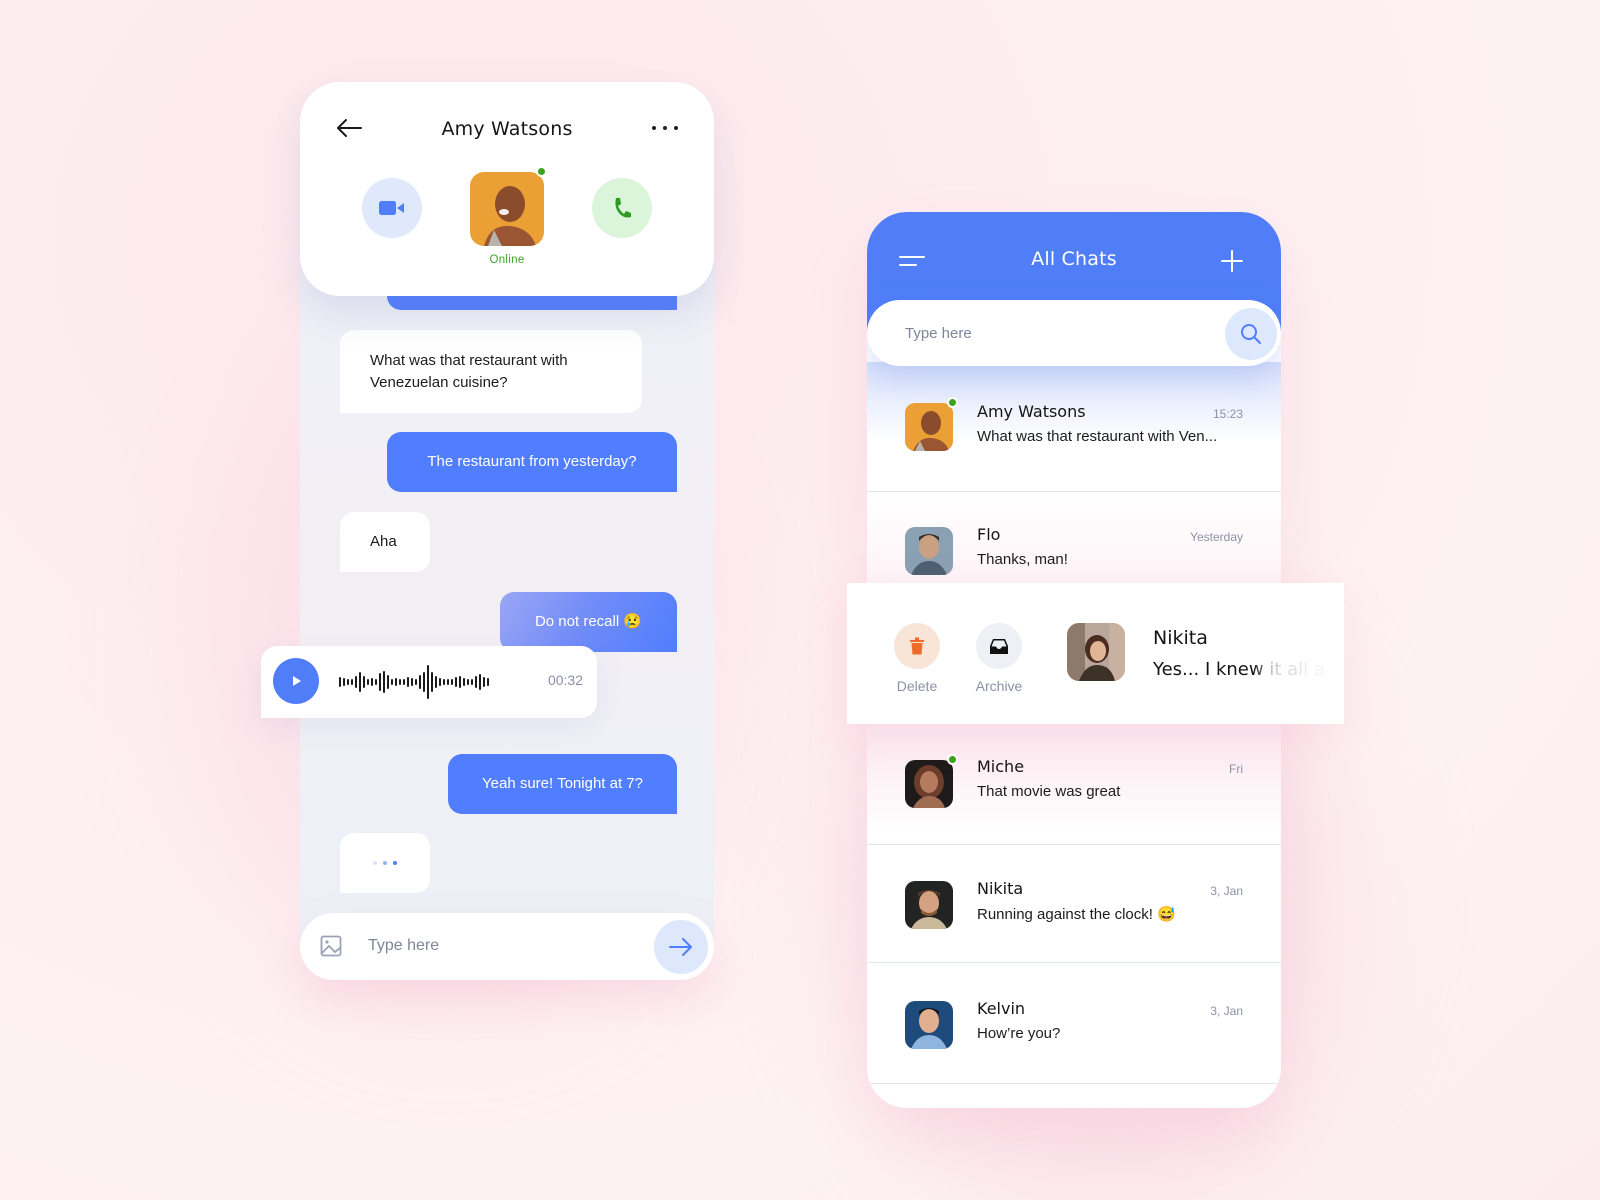 This screenshot has width=1600, height=1200. What do you see at coordinates (1251, 334) in the screenshot?
I see `search-button` at bounding box center [1251, 334].